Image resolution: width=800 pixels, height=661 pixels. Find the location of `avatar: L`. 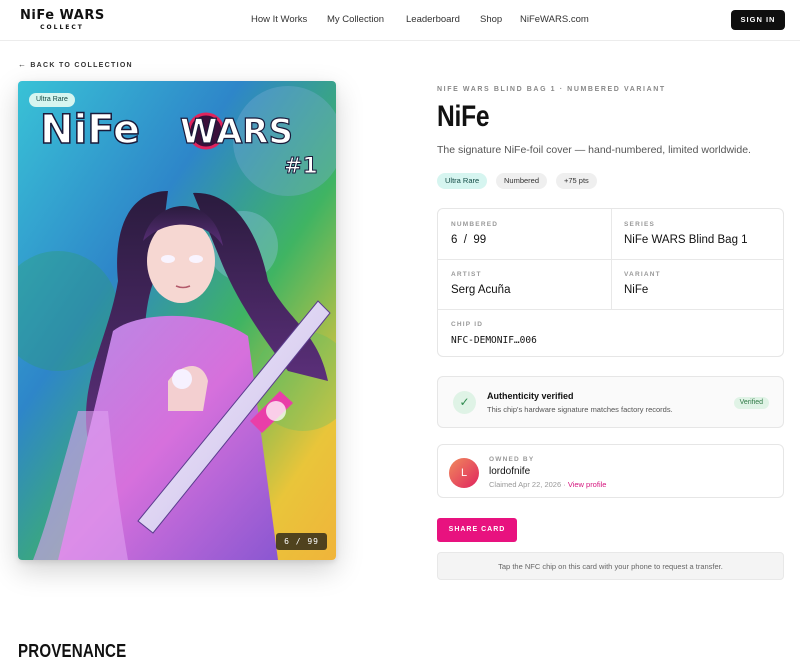

avatar: L is located at coordinates (464, 473).